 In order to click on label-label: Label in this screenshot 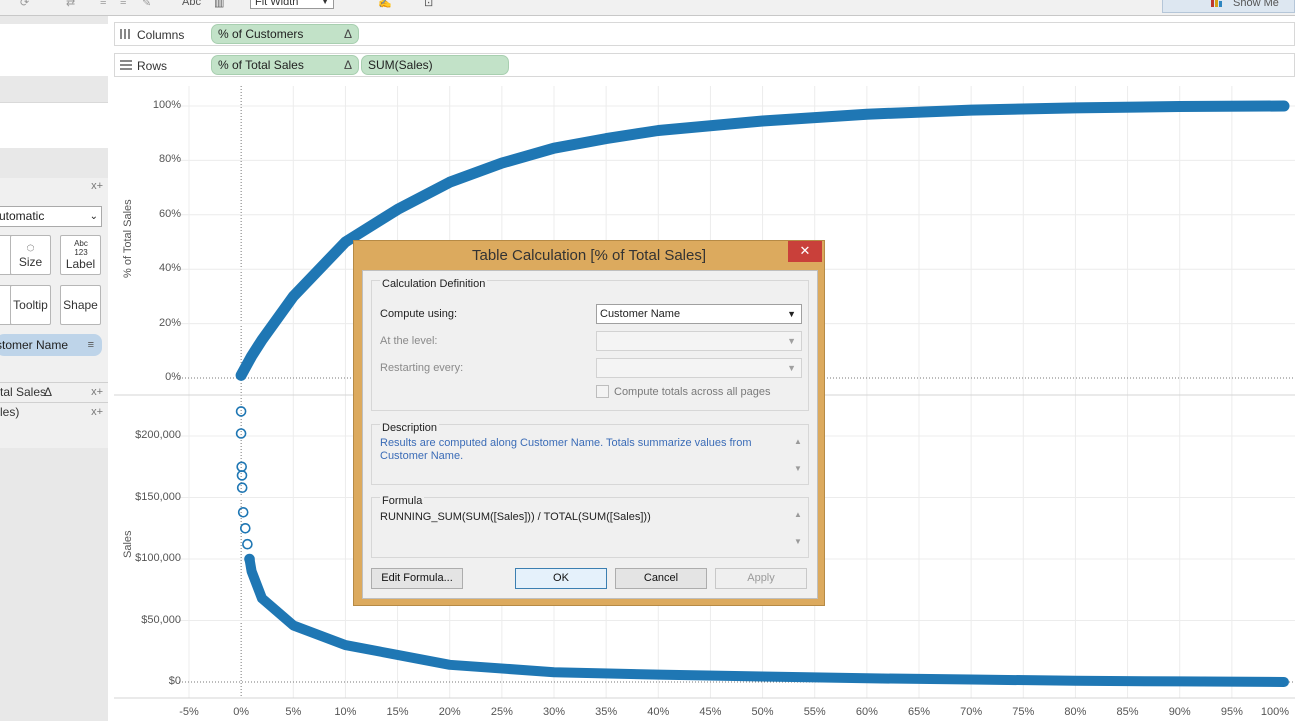, I will do `click(80, 264)`.